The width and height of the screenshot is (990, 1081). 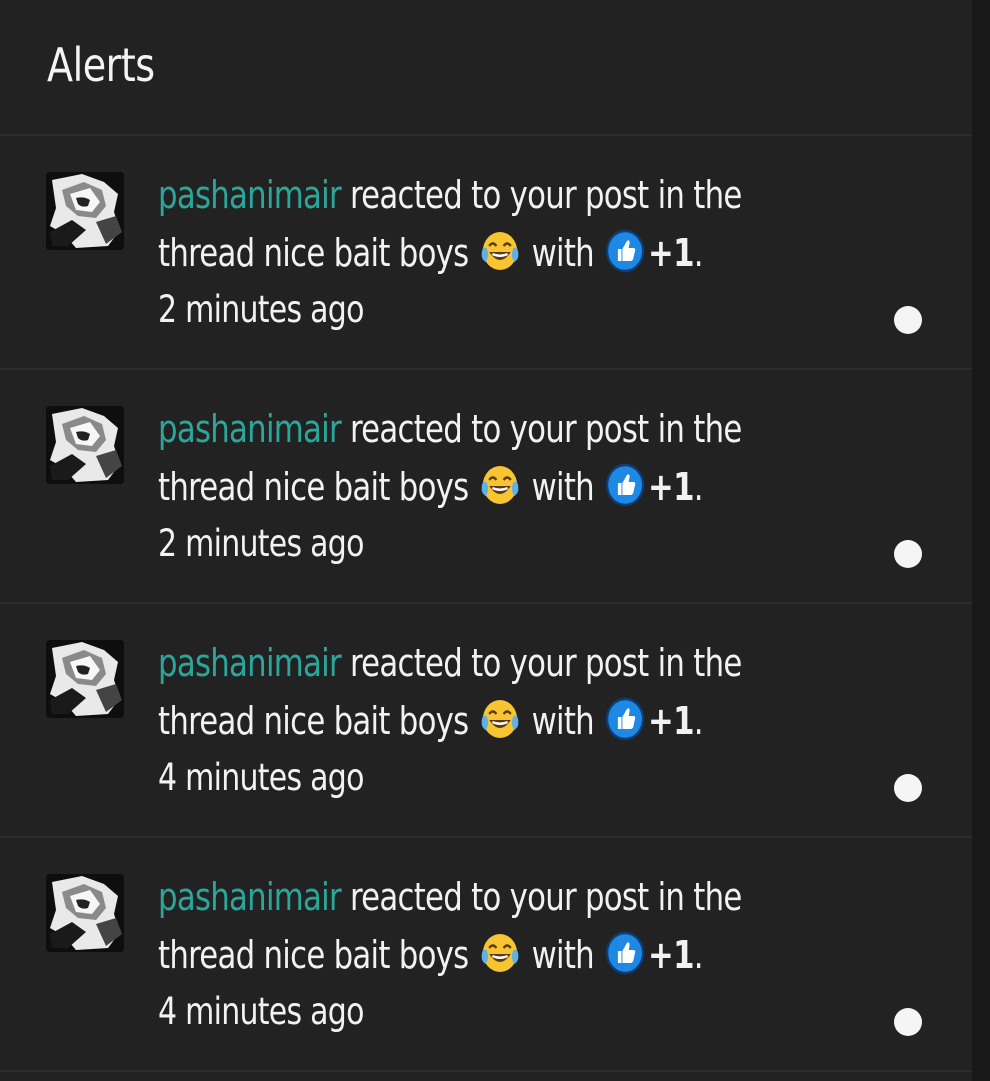 What do you see at coordinates (981, 540) in the screenshot?
I see `scrollbar` at bounding box center [981, 540].